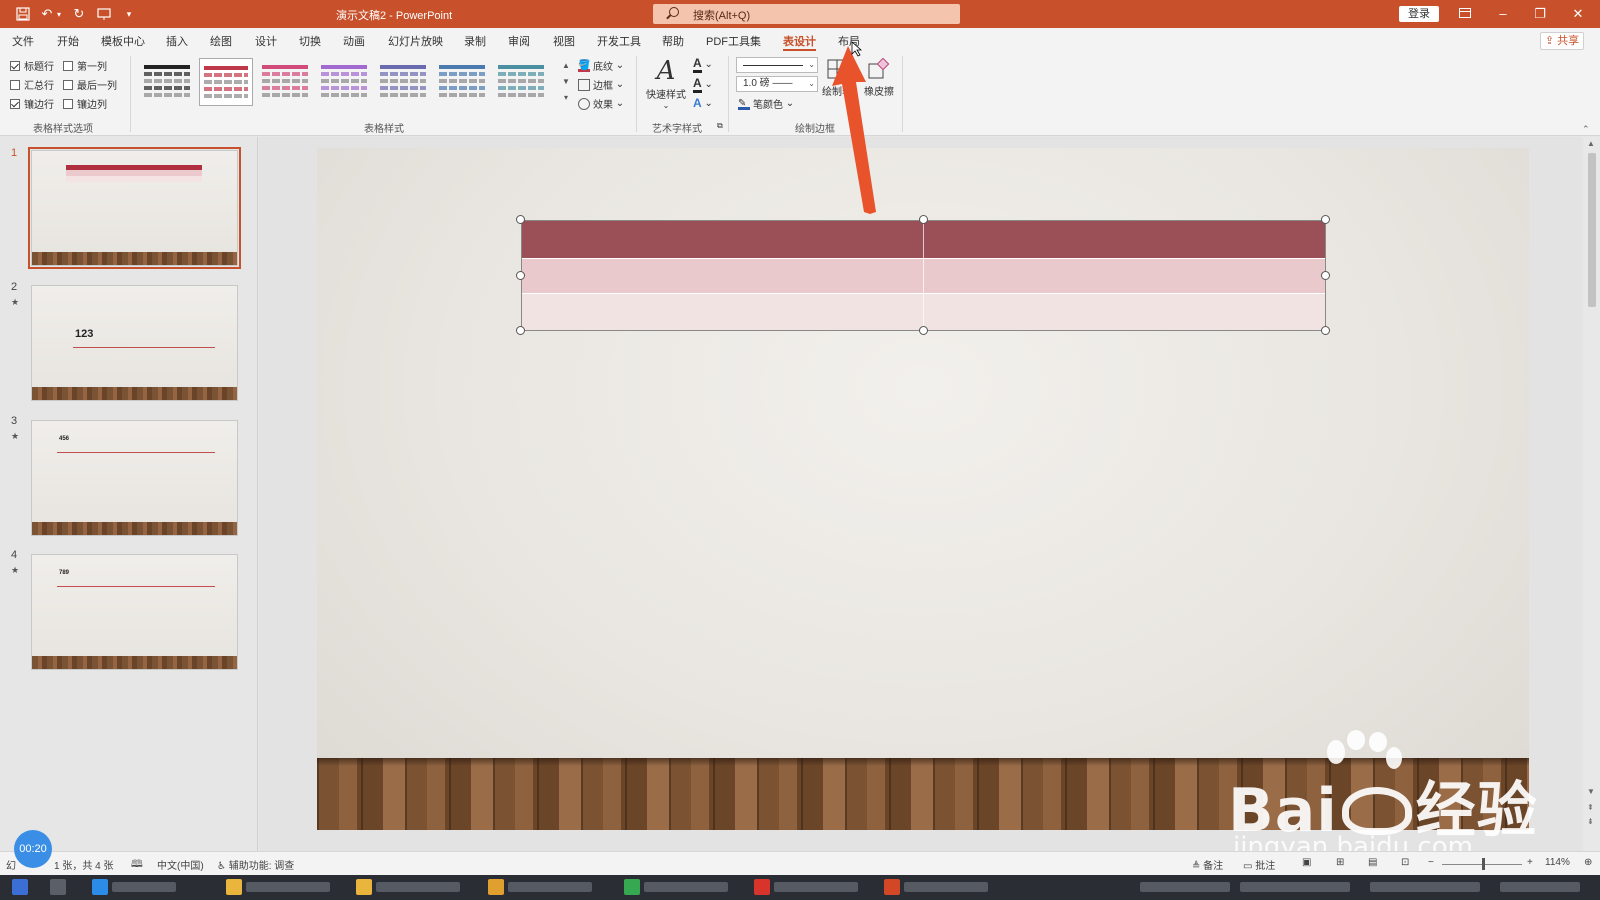 The image size is (1600, 900). What do you see at coordinates (601, 84) in the screenshot?
I see `borders-button: 边框 ⌄` at bounding box center [601, 84].